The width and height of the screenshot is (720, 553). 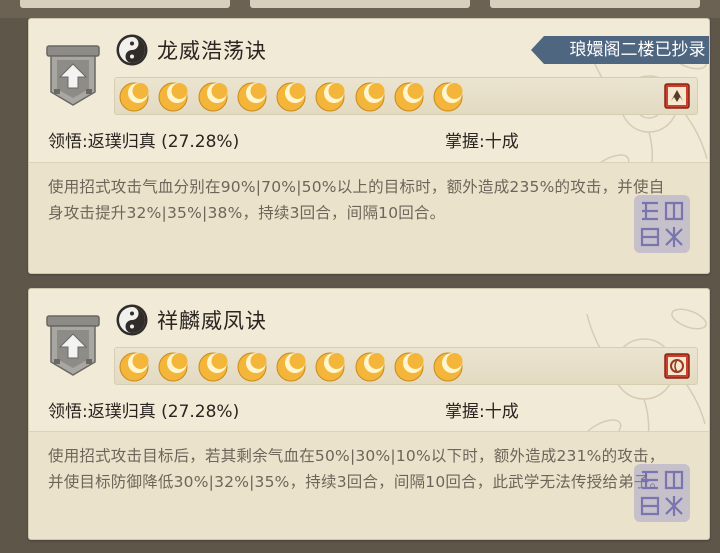 I want to click on skill-title: 龙威浩荡诀, so click(x=191, y=50).